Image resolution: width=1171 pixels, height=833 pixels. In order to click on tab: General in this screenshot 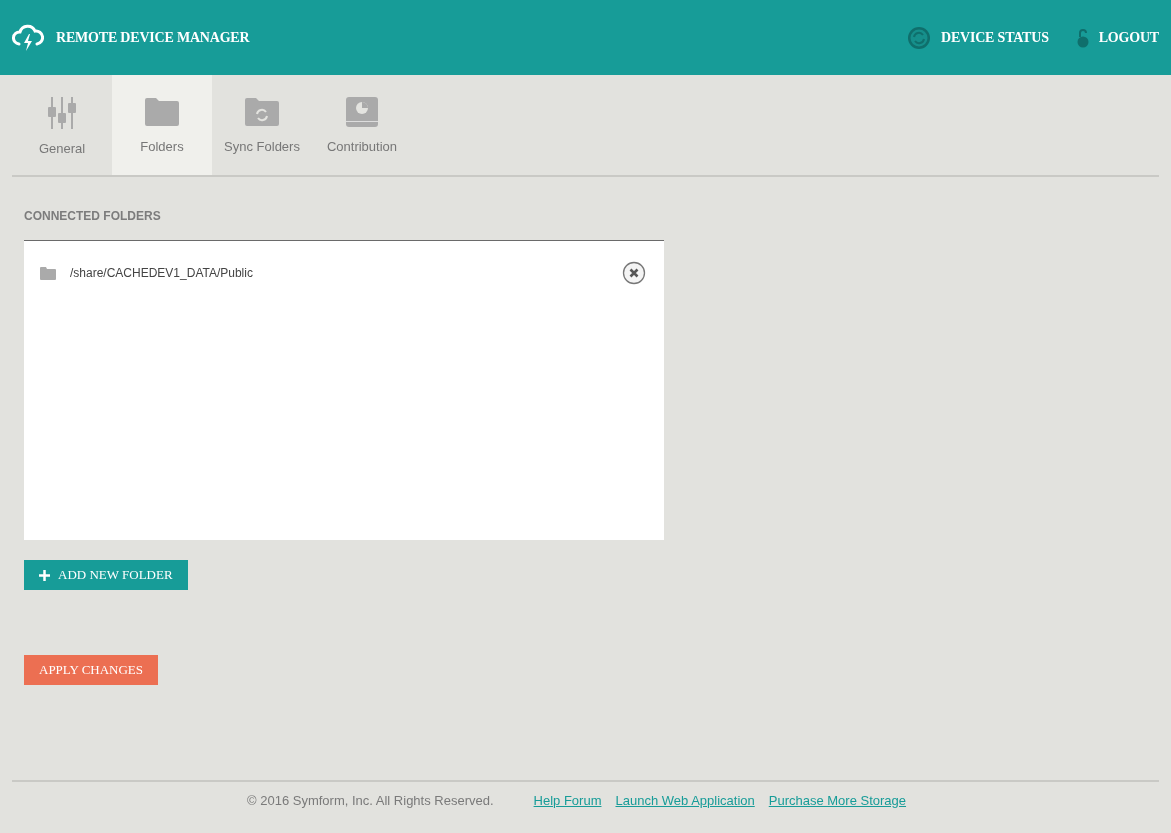, I will do `click(62, 125)`.